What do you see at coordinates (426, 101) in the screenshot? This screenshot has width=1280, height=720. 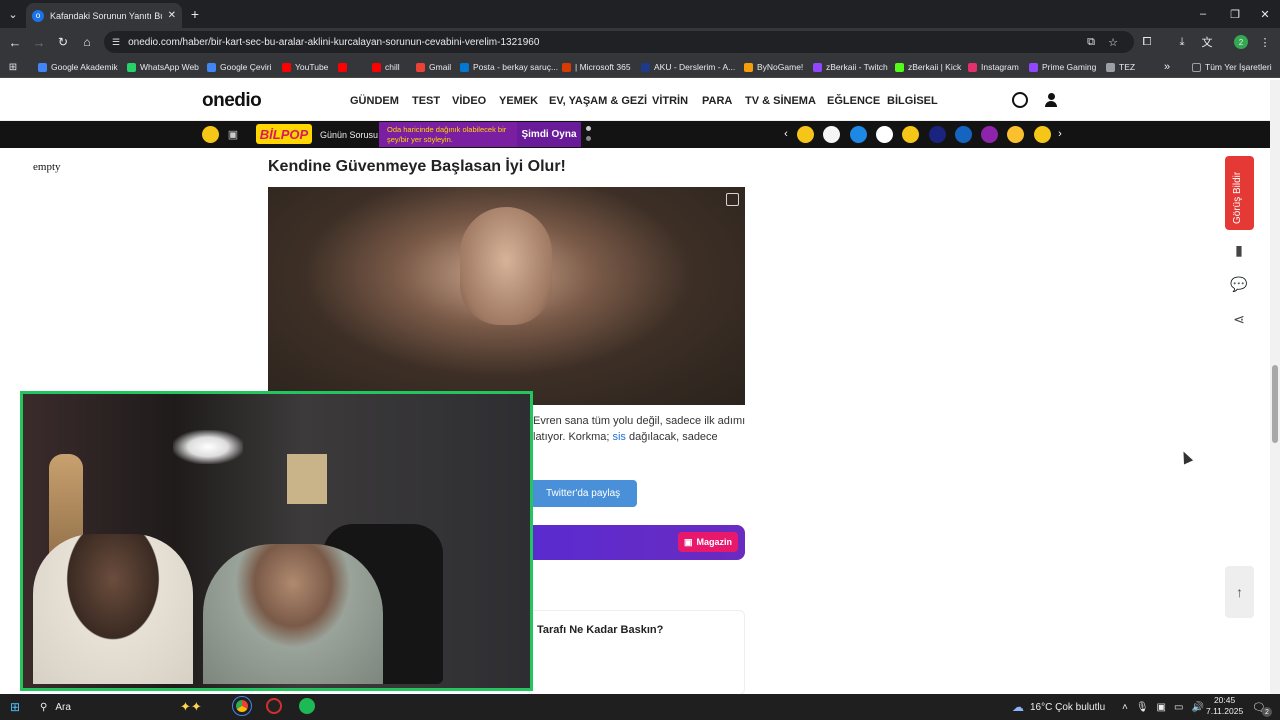 I see `nav-item: TEST` at bounding box center [426, 101].